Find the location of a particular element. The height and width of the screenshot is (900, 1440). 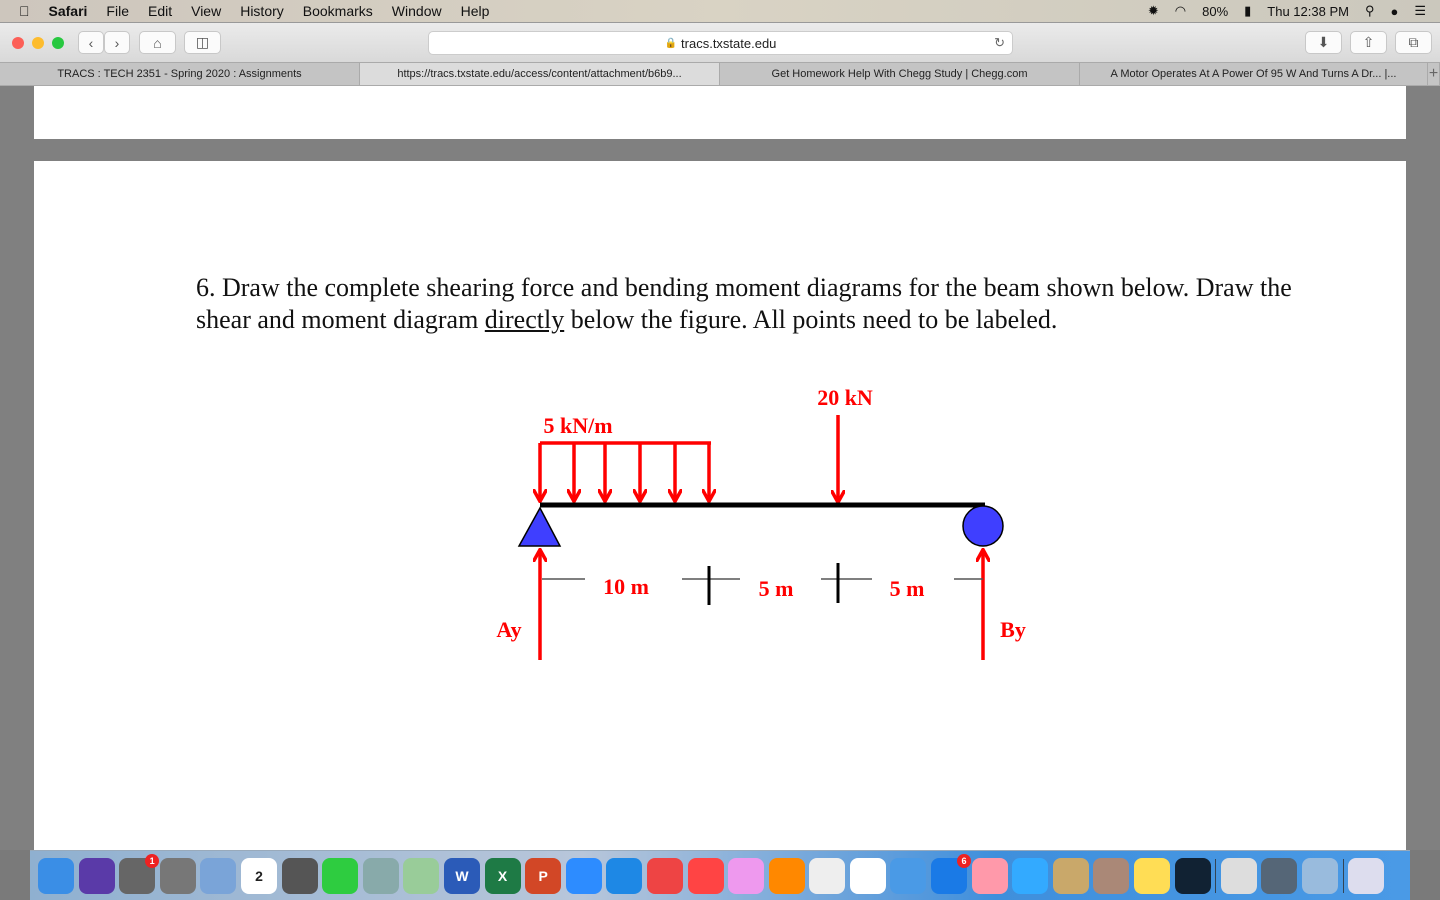

point-load-label: 20 kN is located at coordinates (845, 397).